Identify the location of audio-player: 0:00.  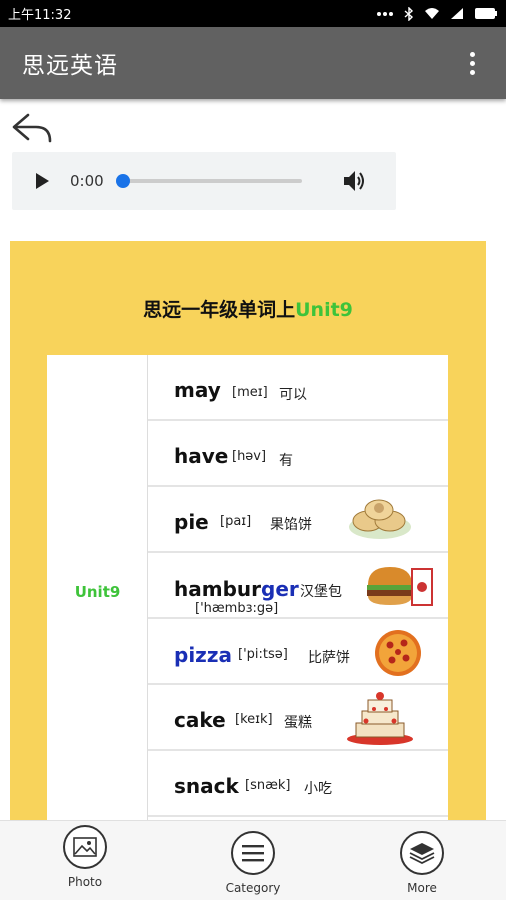
(204, 181).